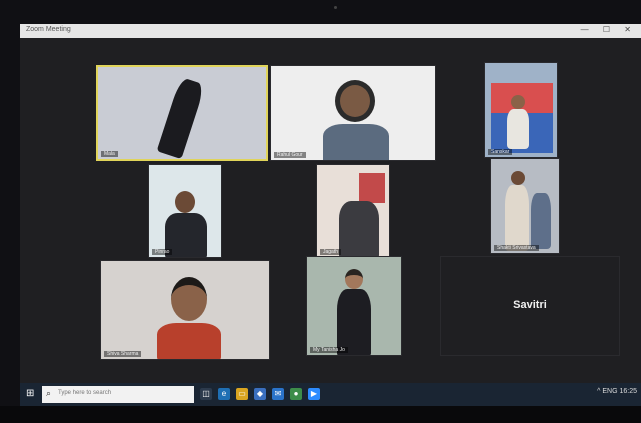 The height and width of the screenshot is (423, 641). I want to click on participant-tile-savitri: Savitri, so click(530, 306).